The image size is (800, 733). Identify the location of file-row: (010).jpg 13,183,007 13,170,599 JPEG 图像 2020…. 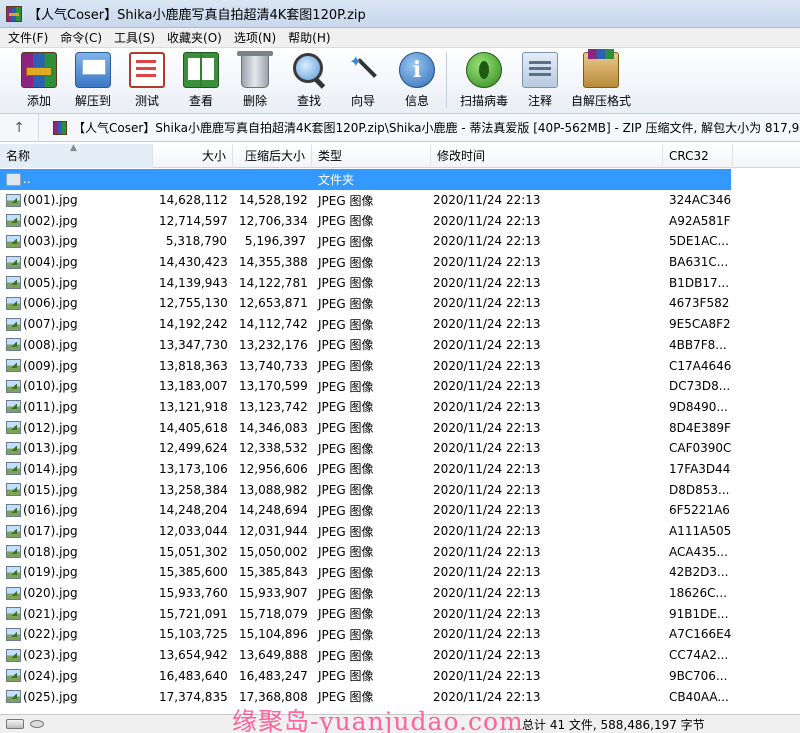
(400, 386).